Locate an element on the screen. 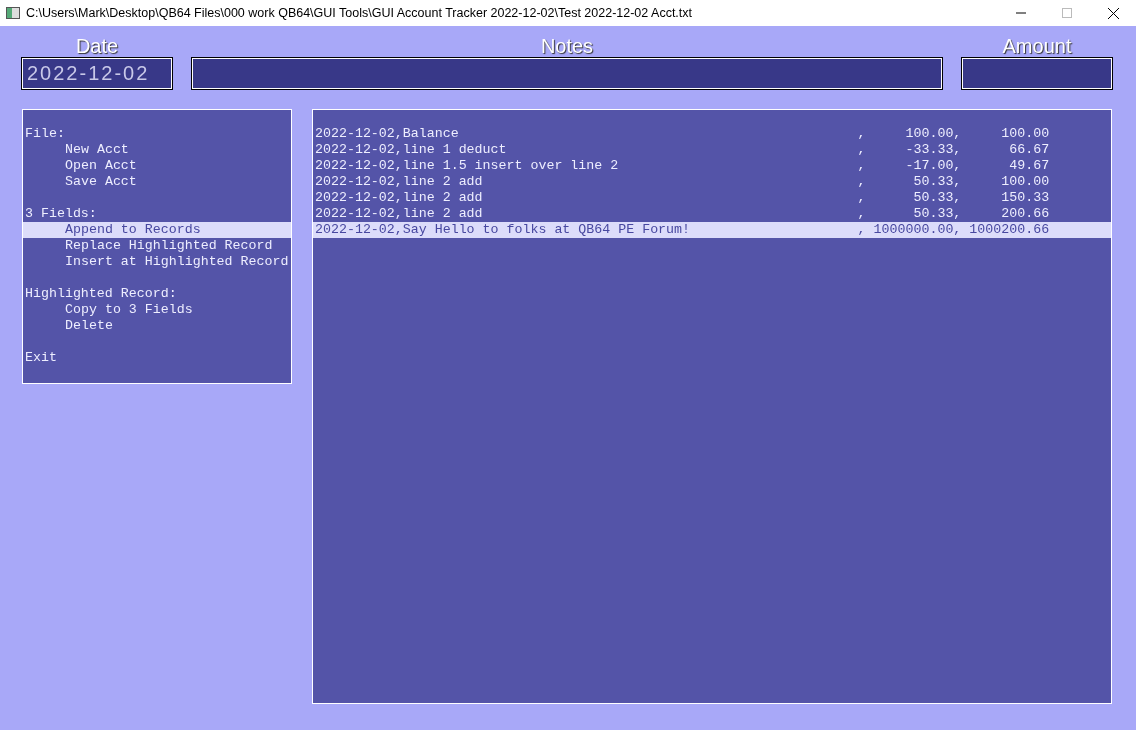 This screenshot has height=730, width=1136. menu-item: Exit is located at coordinates (157, 358).